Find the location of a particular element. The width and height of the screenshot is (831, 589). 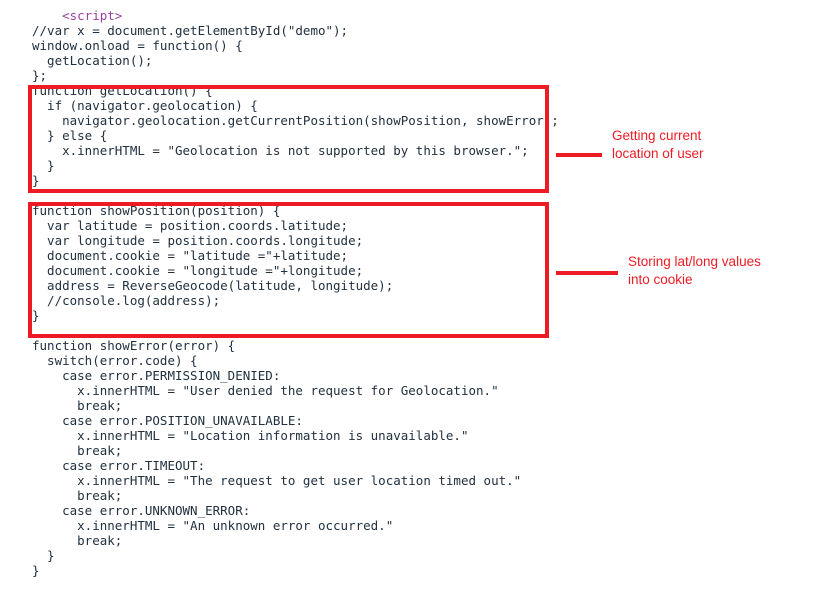

code-line: //console.log(address); is located at coordinates (126, 300).